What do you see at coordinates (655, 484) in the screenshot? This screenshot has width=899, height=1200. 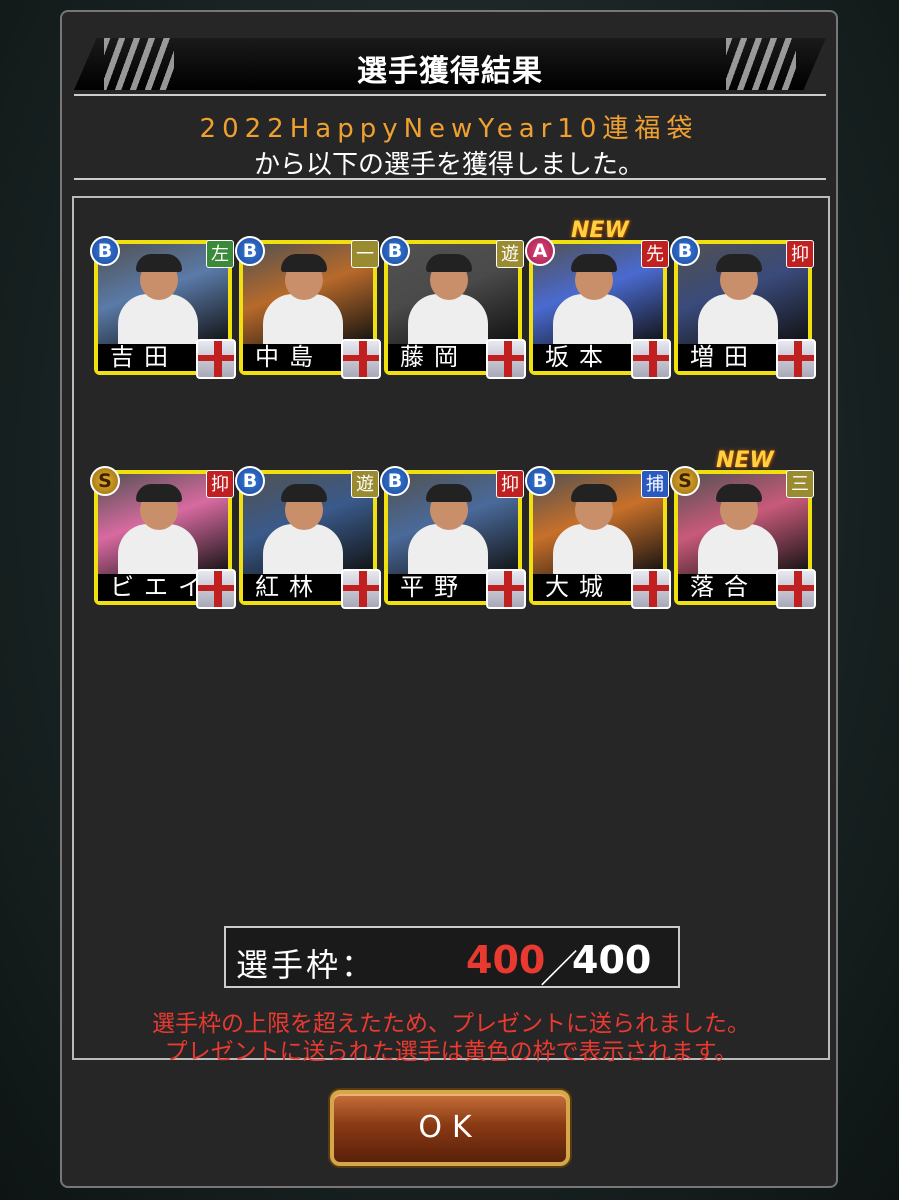 I see `position-badge: 捕` at bounding box center [655, 484].